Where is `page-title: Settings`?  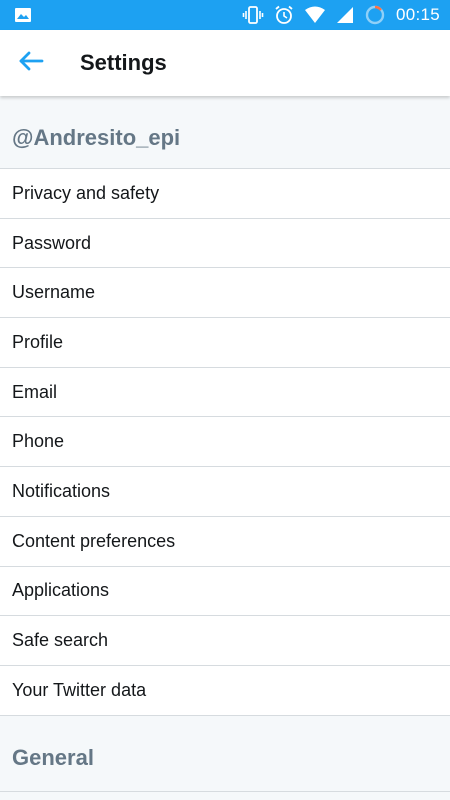
page-title: Settings is located at coordinates (123, 62).